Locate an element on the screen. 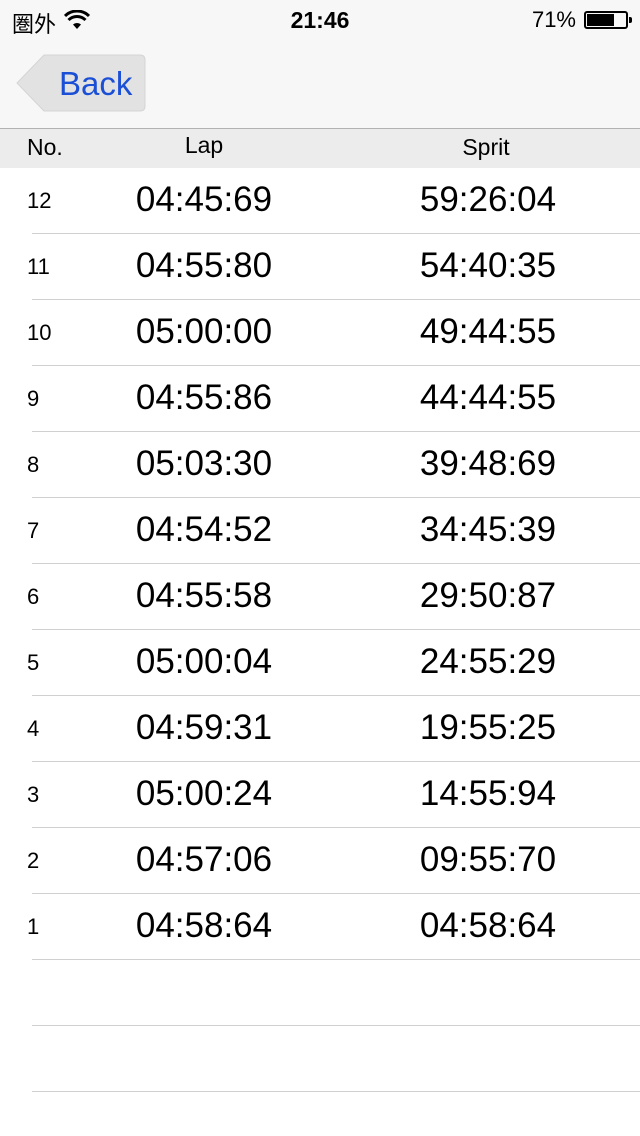 The width and height of the screenshot is (640, 1136). split-time: 04:58:64 is located at coordinates (488, 925).